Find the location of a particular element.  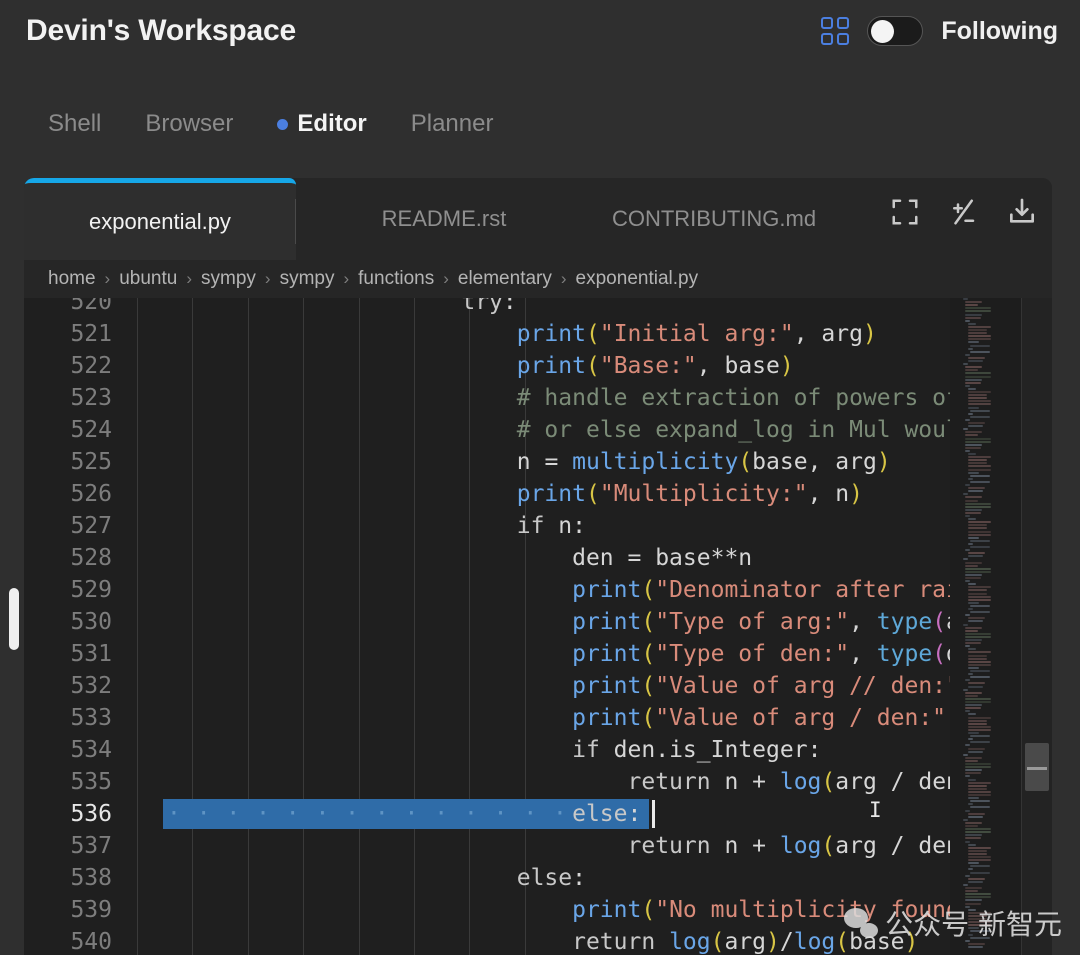

editor-toolbar is located at coordinates (964, 212).